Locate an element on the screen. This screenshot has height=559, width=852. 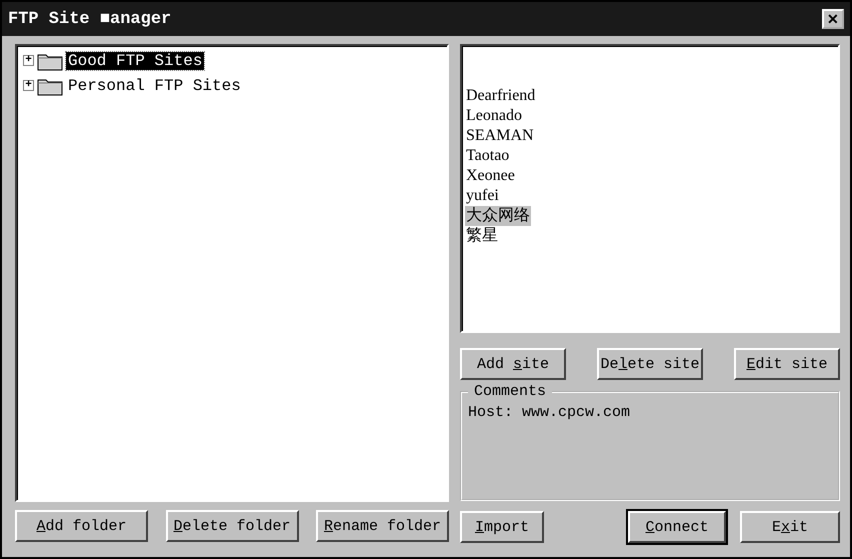
comment-text: Host: www.cpcw.com is located at coordinates (549, 412).